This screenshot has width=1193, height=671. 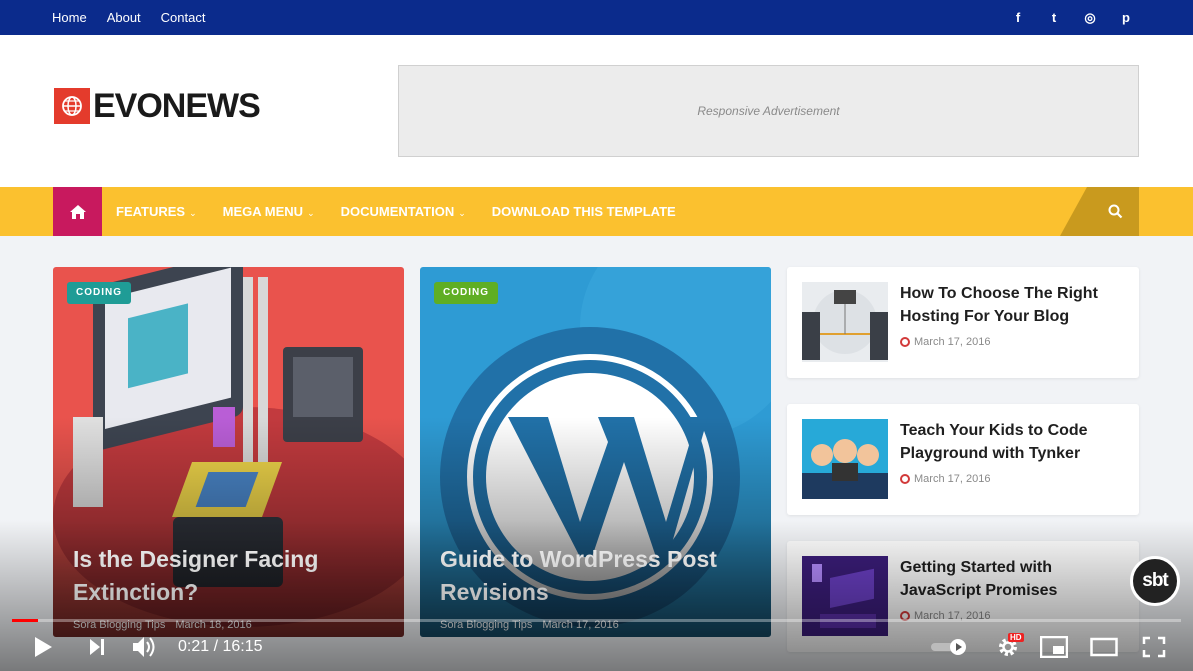 I want to click on advertisement-slot: Responsive Advertisement, so click(x=768, y=111).